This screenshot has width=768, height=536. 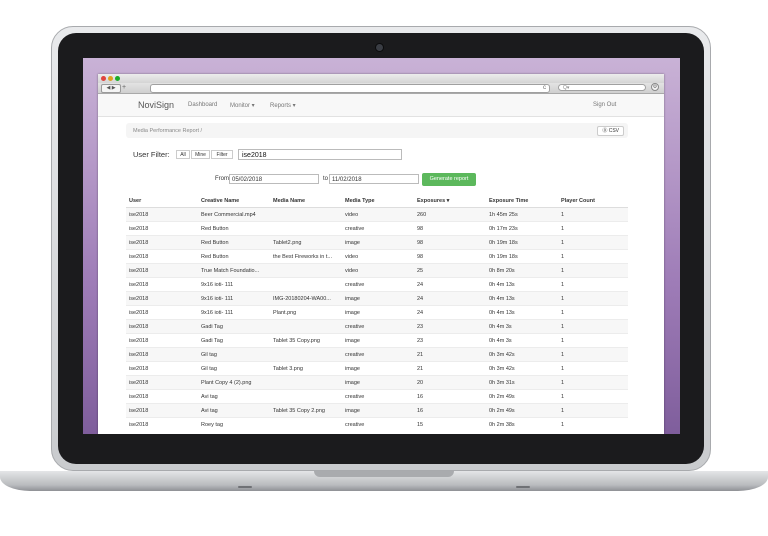 I want to click on table-row: ise2018 Avi tag creative 16 0h 2m 49s 1, so click(x=377, y=396).